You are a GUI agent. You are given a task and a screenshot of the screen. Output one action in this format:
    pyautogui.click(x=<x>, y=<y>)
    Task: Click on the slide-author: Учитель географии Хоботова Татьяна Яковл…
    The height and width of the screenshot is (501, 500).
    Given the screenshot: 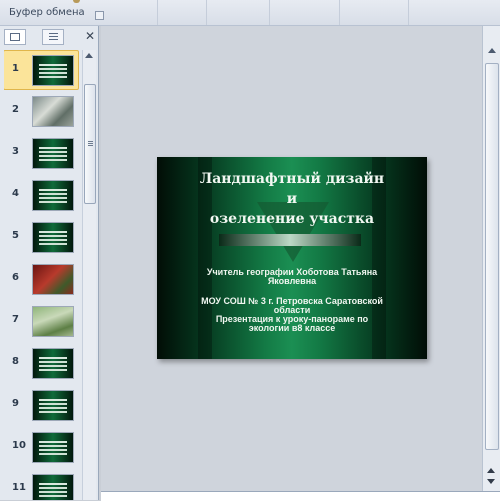 What is the action you would take?
    pyautogui.click(x=292, y=277)
    